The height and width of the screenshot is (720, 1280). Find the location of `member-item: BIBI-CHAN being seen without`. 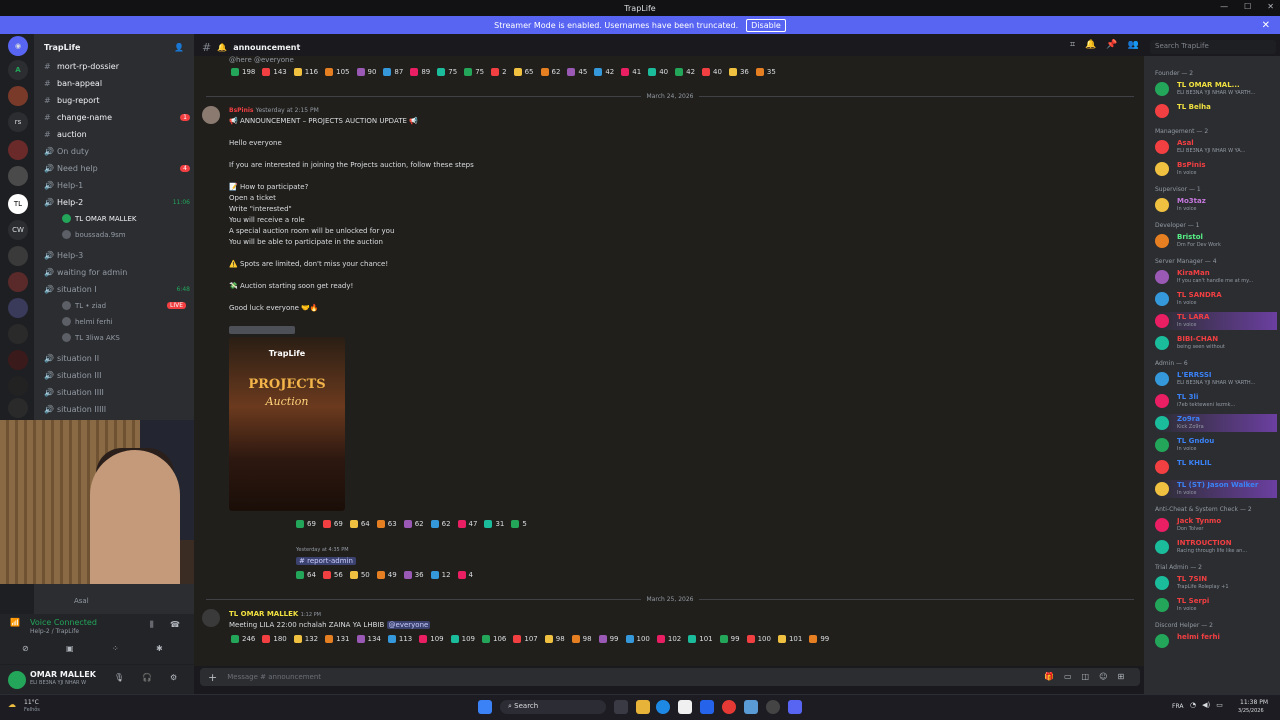

member-item: BIBI-CHAN being seen without is located at coordinates (1216, 343).